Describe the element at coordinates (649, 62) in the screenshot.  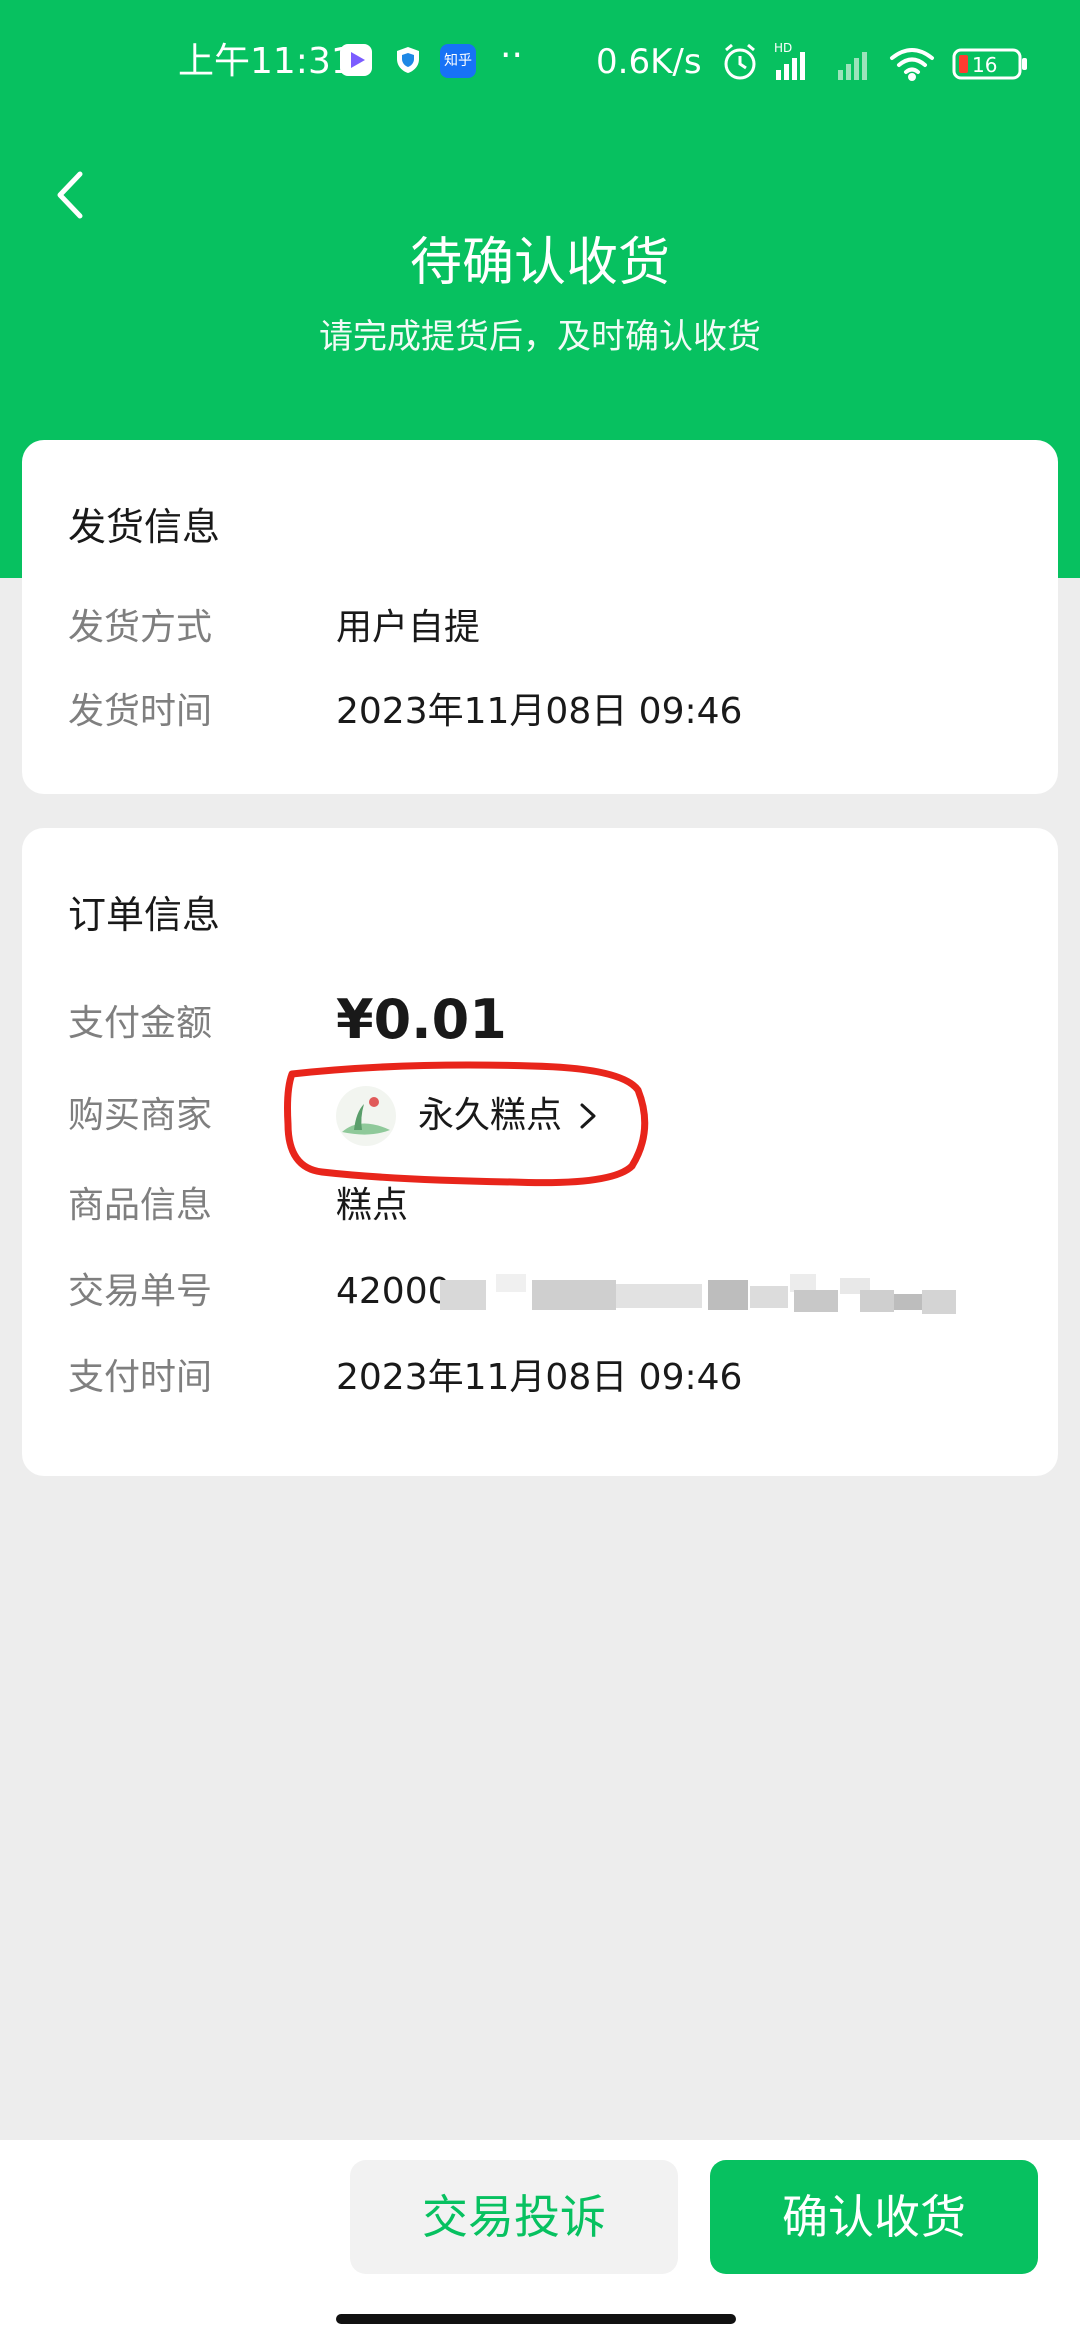
I see `network-speed: 0.6K/s` at that location.